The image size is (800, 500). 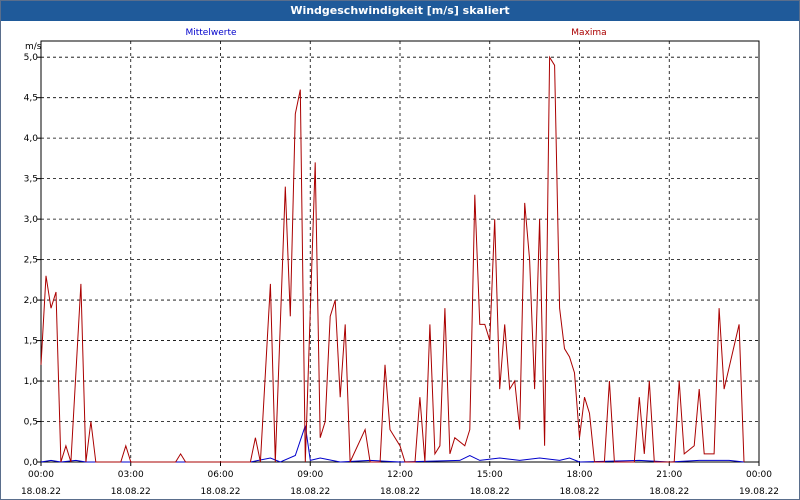 What do you see at coordinates (490, 475) in the screenshot?
I see `x-tick-time: 15:00` at bounding box center [490, 475].